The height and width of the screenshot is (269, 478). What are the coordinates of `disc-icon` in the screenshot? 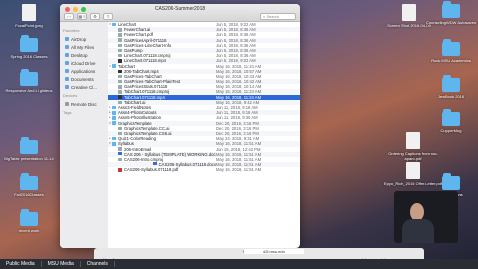 It's located at (67, 104).